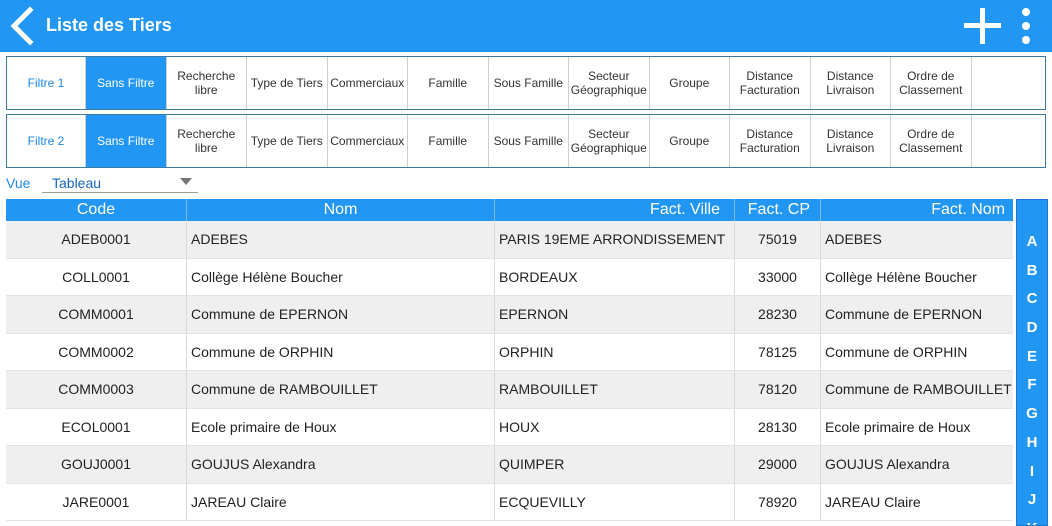 The height and width of the screenshot is (526, 1052). I want to click on cell-fact-nom: GOUJUS Alexandra, so click(887, 464).